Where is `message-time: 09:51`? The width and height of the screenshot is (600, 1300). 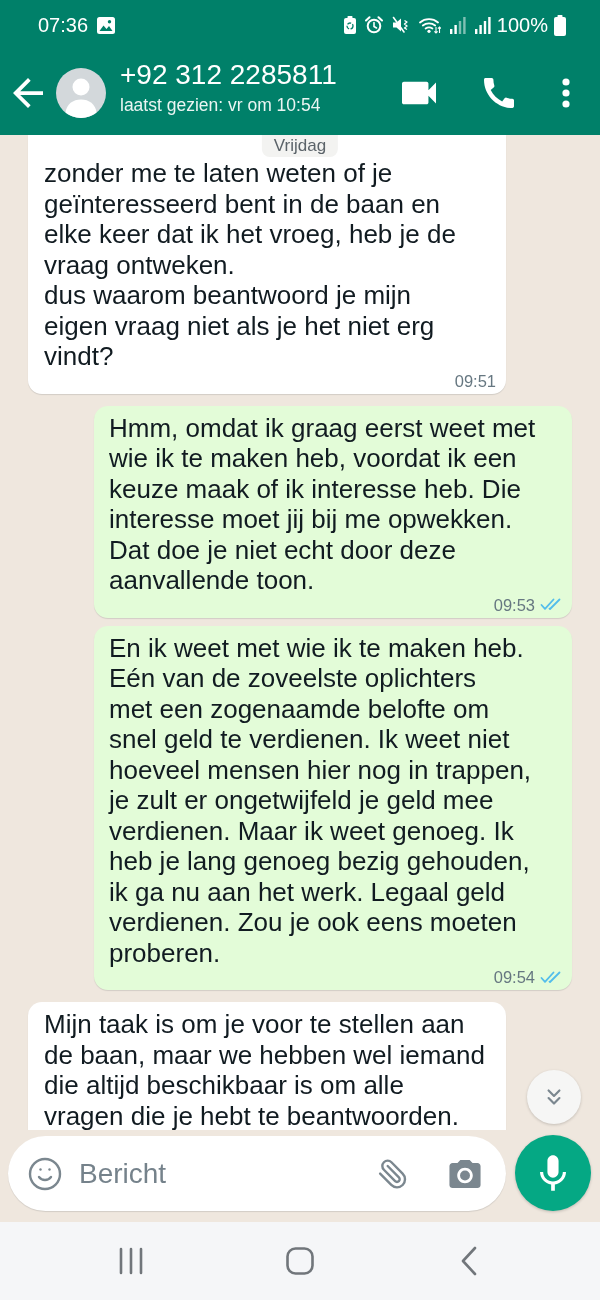 message-time: 09:51 is located at coordinates (475, 380).